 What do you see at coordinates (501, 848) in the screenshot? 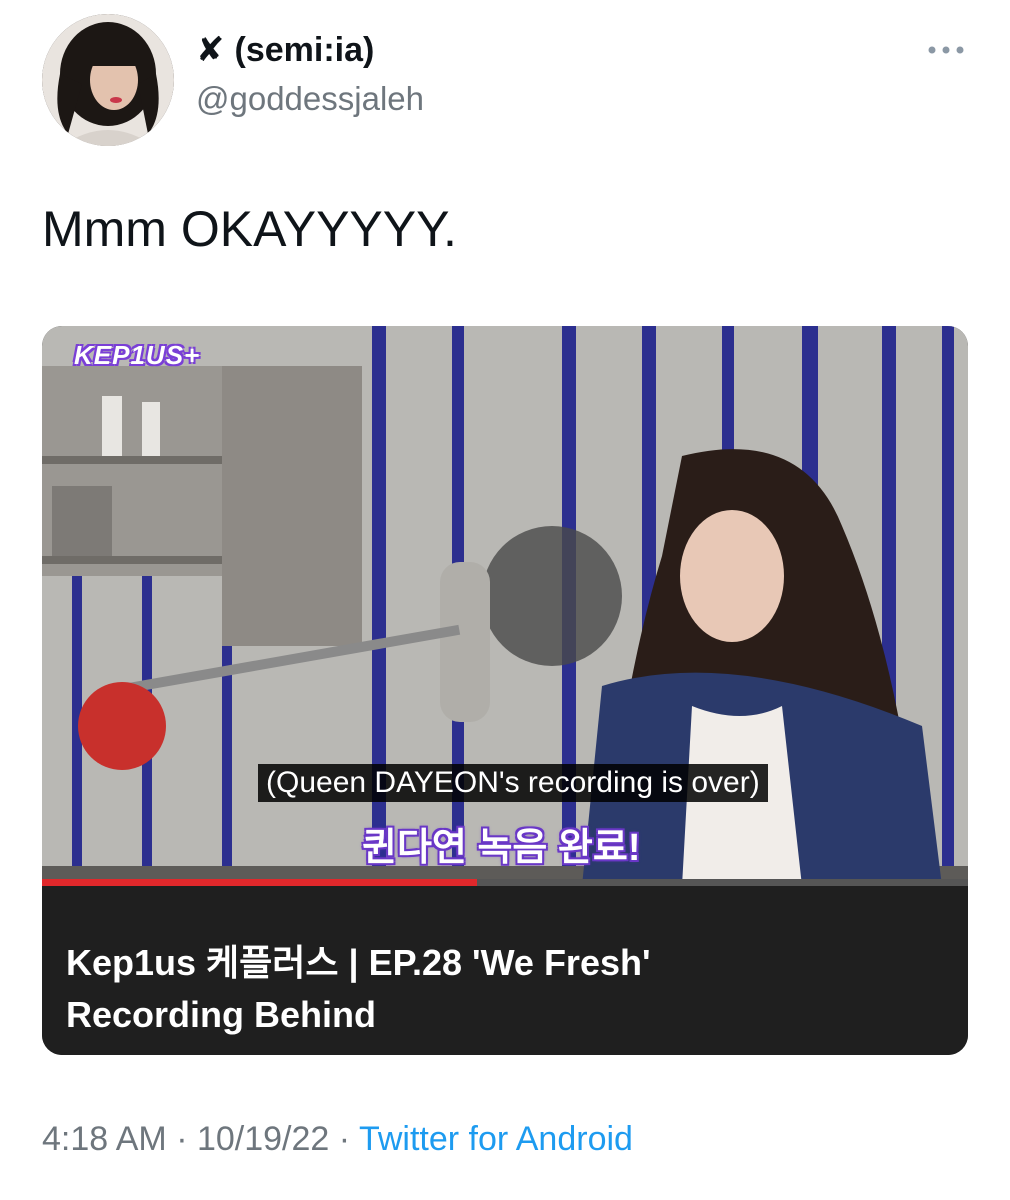
I see `subtitle-korean: 퀸다연 녹음 완료!` at bounding box center [501, 848].